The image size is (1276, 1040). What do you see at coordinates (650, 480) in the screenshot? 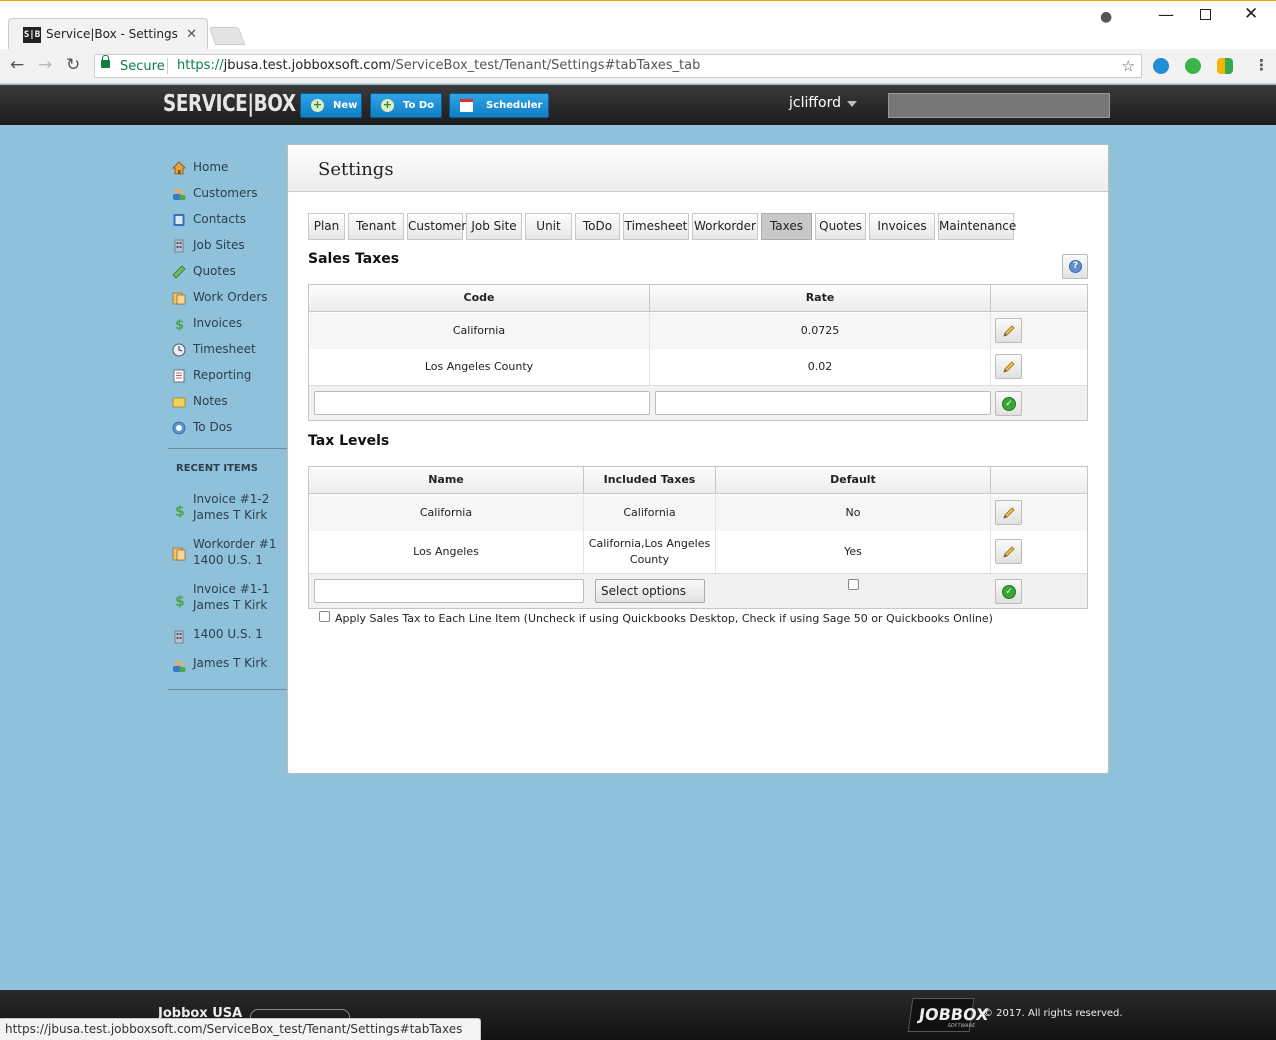
I see `column-header-included-taxes: Included Taxes` at bounding box center [650, 480].